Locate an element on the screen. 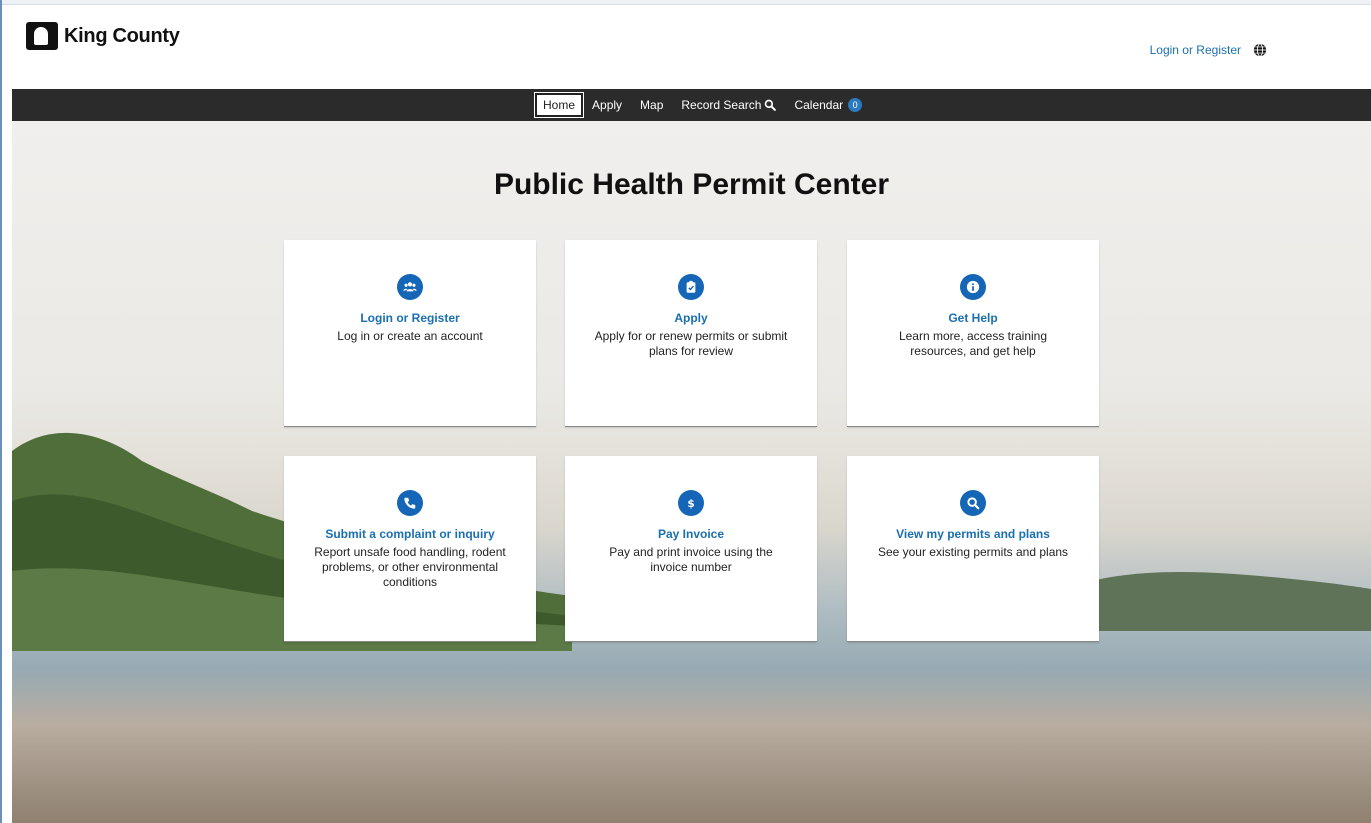 This screenshot has height=823, width=1371. nav-calendar: Calendar 0 is located at coordinates (828, 105).